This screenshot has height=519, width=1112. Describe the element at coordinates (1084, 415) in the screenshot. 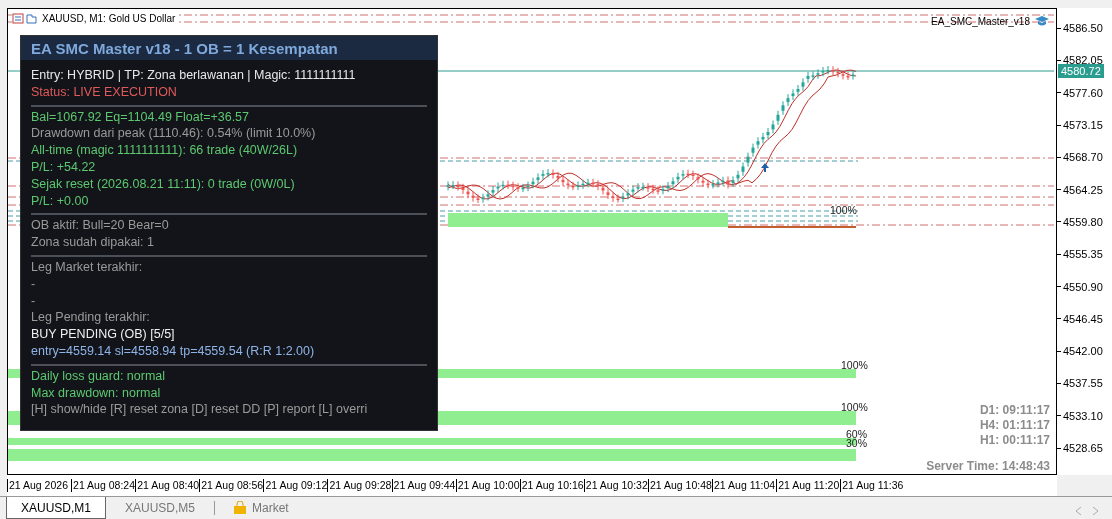

I see `price-label: 4533.10` at that location.